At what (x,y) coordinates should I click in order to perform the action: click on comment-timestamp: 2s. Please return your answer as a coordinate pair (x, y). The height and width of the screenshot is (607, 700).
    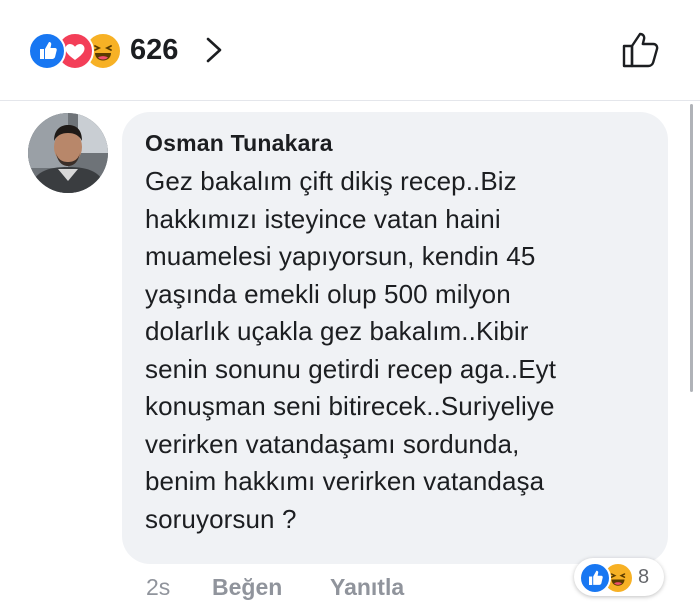
    Looking at the image, I should click on (158, 587).